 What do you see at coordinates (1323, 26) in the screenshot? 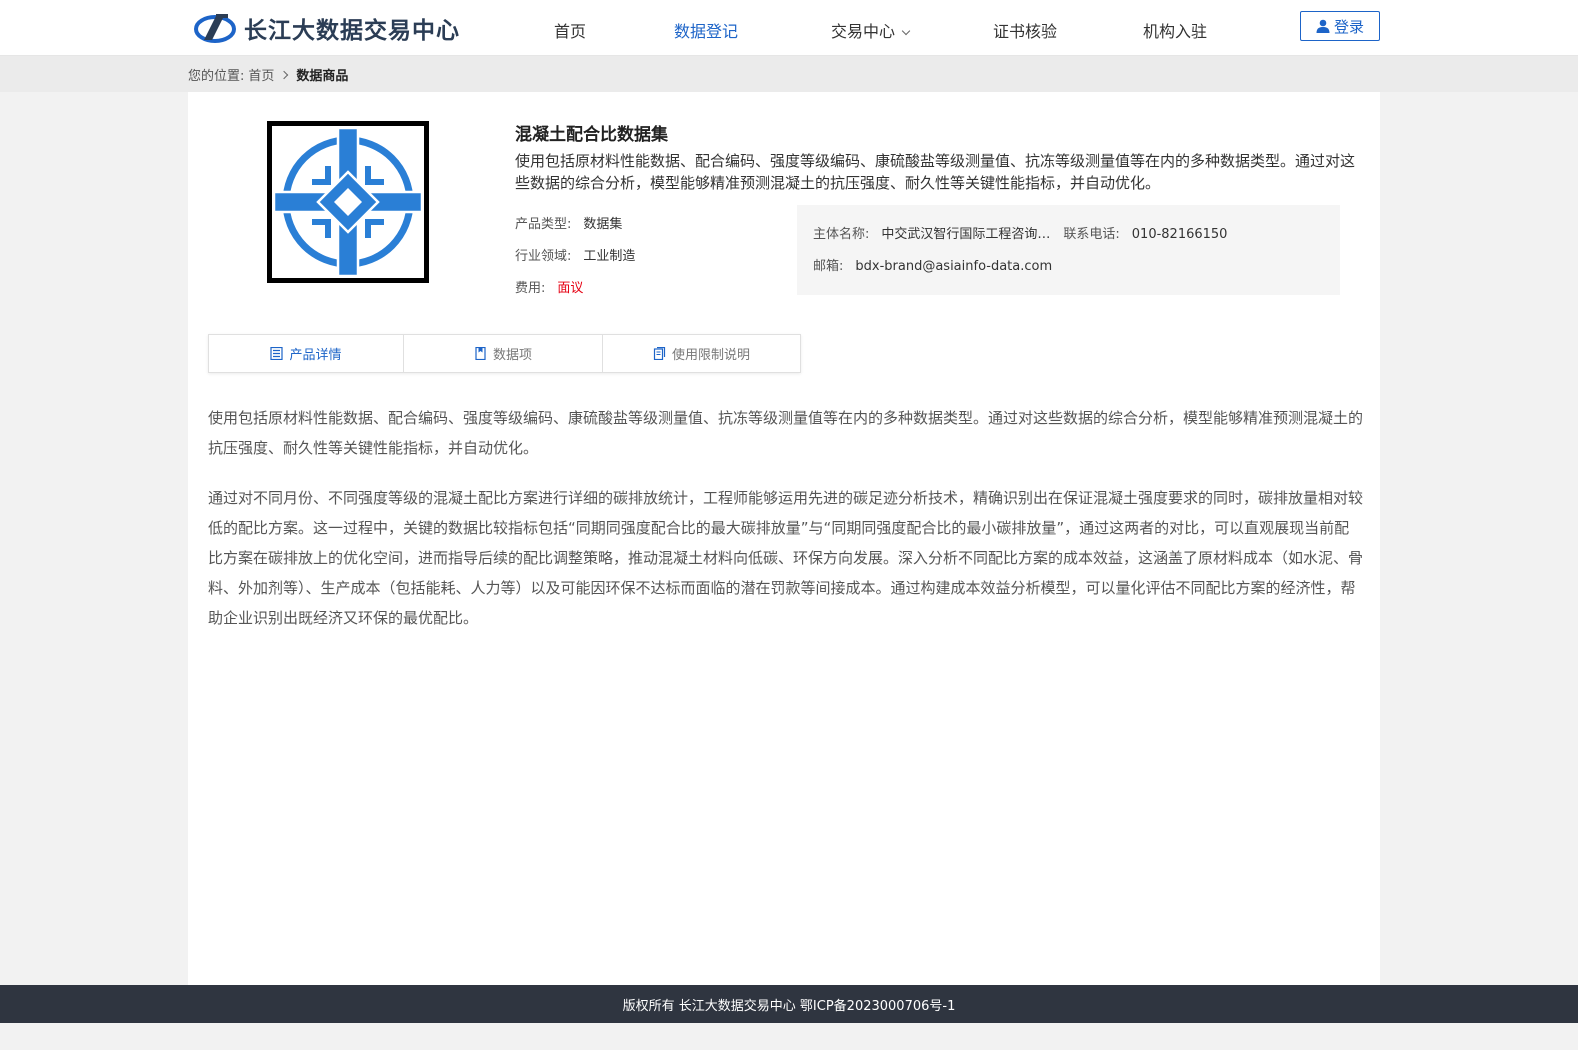
I see `user-icon` at bounding box center [1323, 26].